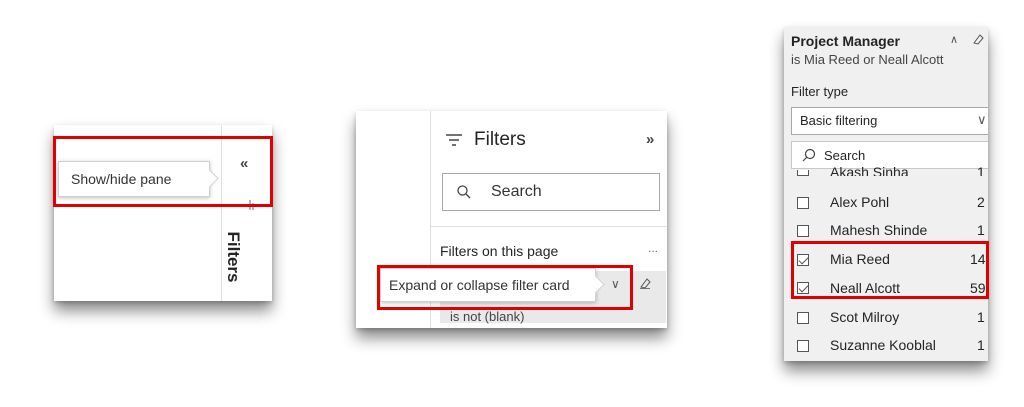 Image resolution: width=1024 pixels, height=407 pixels. Describe the element at coordinates (869, 170) in the screenshot. I see `item-label: Akash Sinha` at that location.